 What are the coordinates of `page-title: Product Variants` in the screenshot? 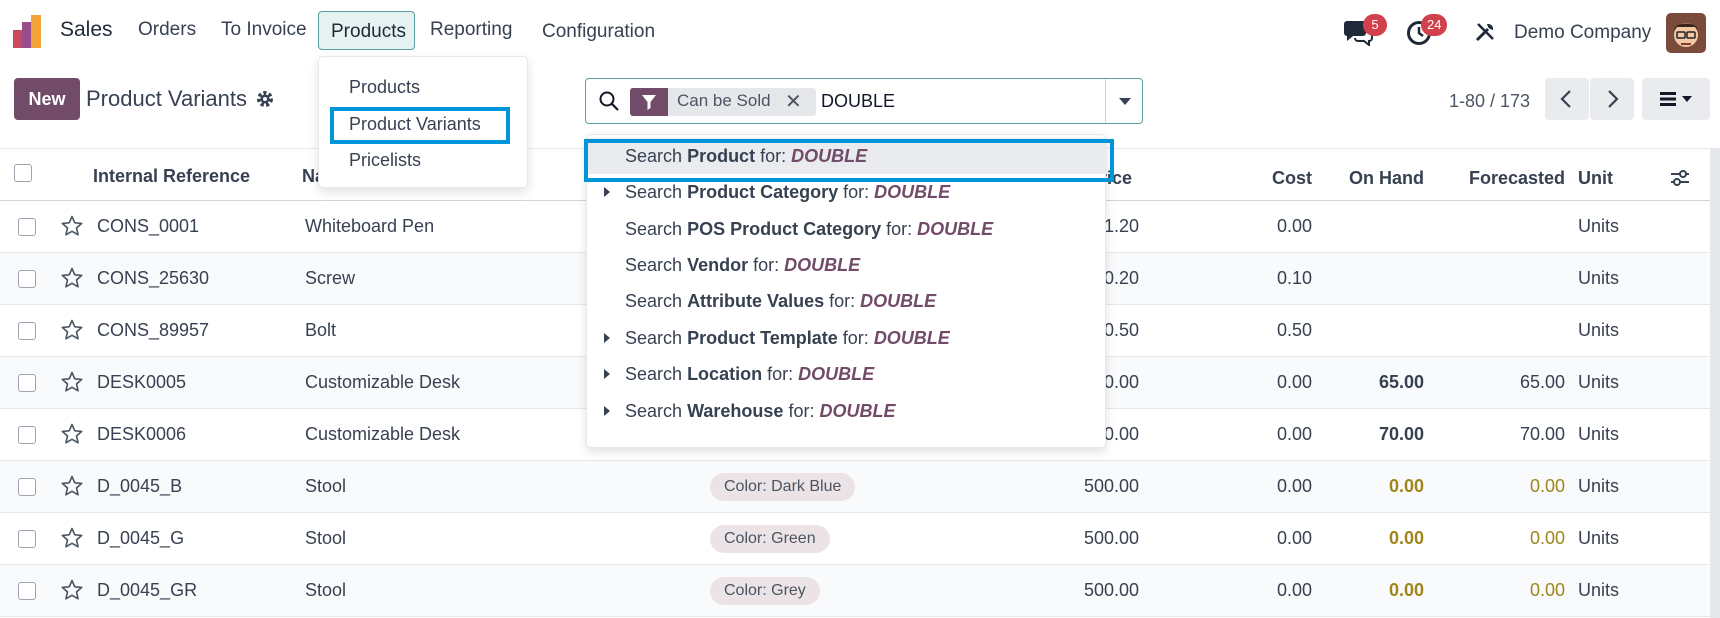 It's located at (167, 98).